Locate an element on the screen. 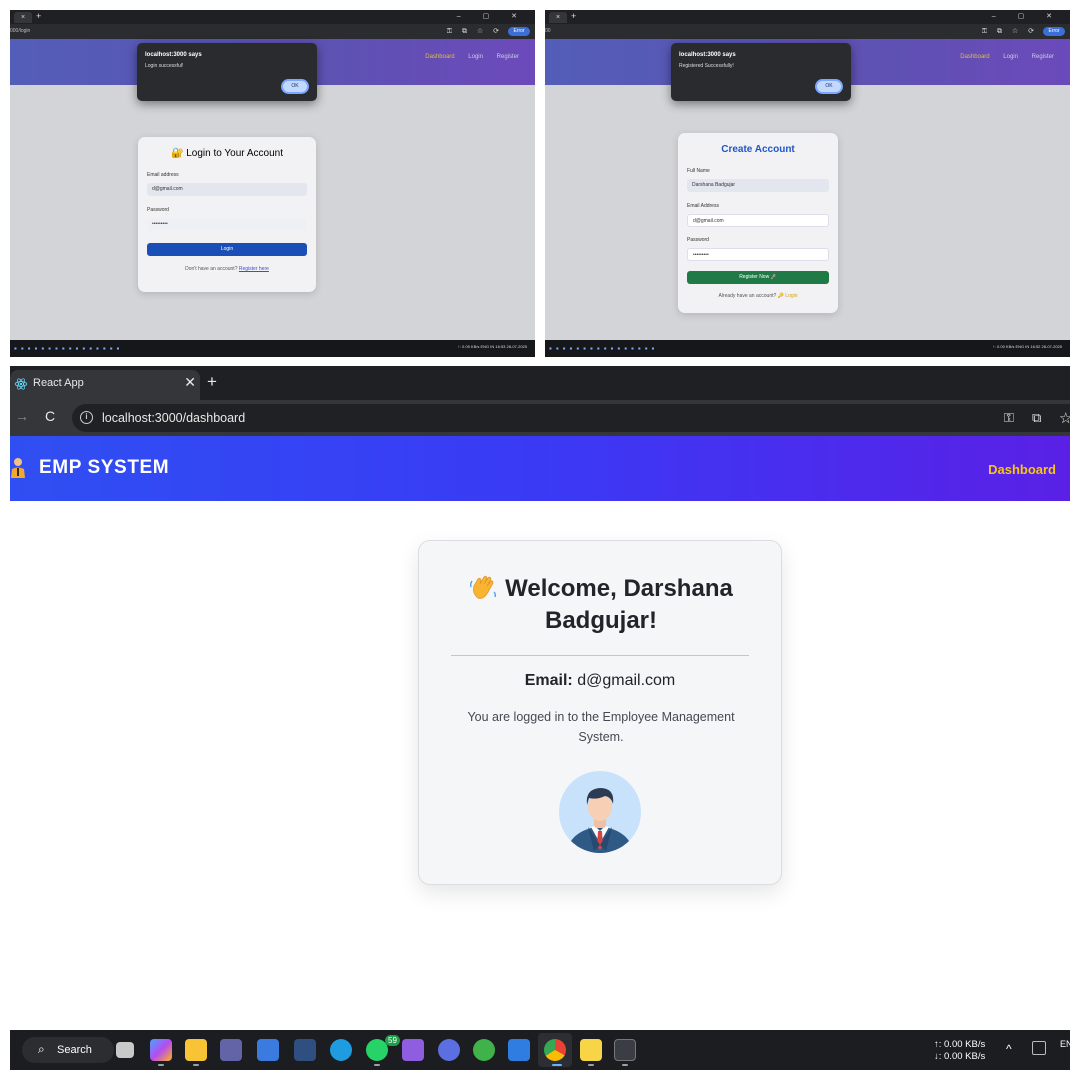 The height and width of the screenshot is (1080, 1080). address-bar: 000/login ⚿ ⧉ ☆ ⟳ Error is located at coordinates (272, 31).